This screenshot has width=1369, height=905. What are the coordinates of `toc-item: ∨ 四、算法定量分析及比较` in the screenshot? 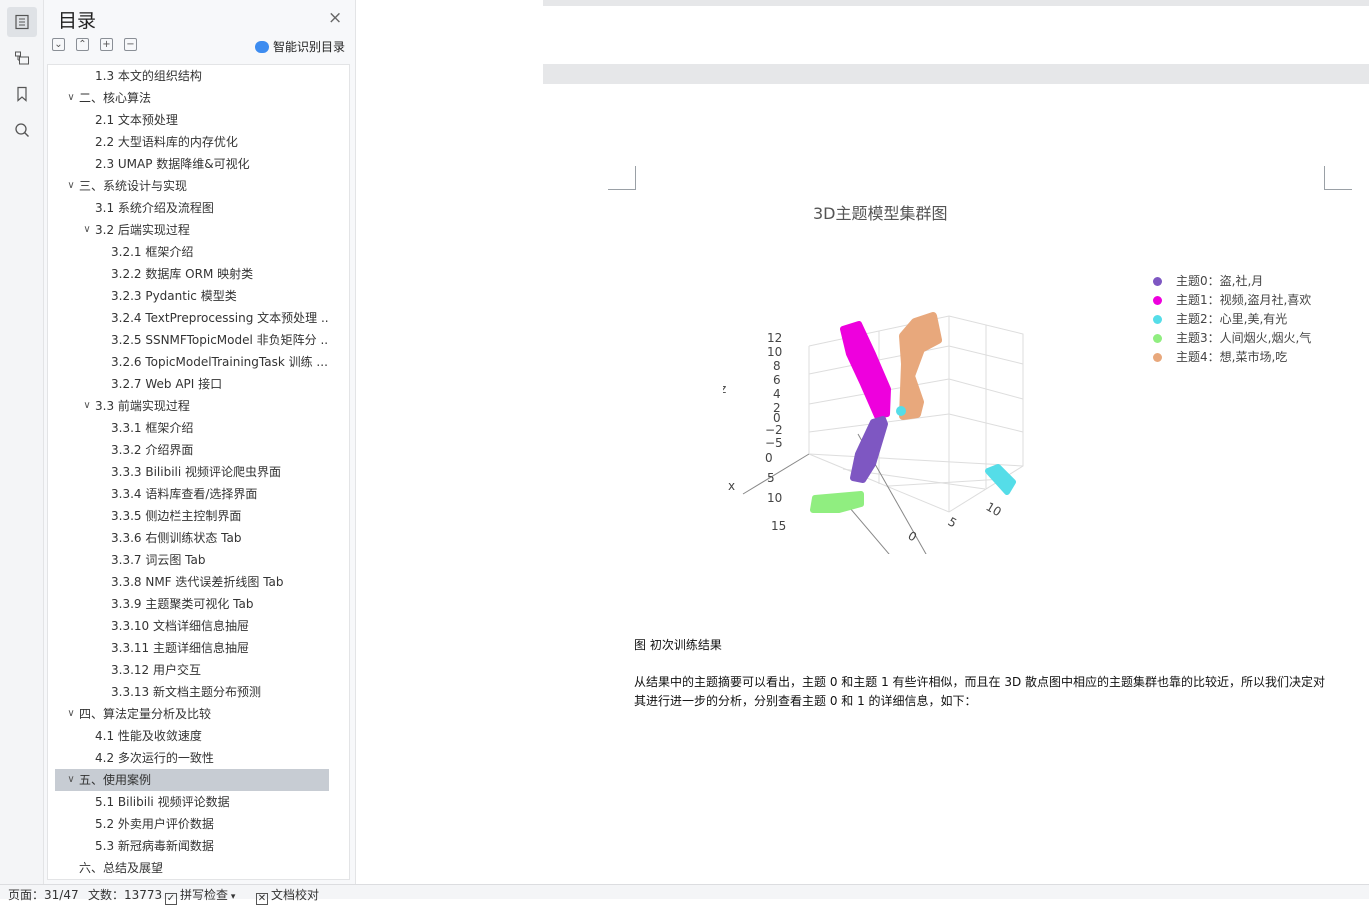 It's located at (192, 714).